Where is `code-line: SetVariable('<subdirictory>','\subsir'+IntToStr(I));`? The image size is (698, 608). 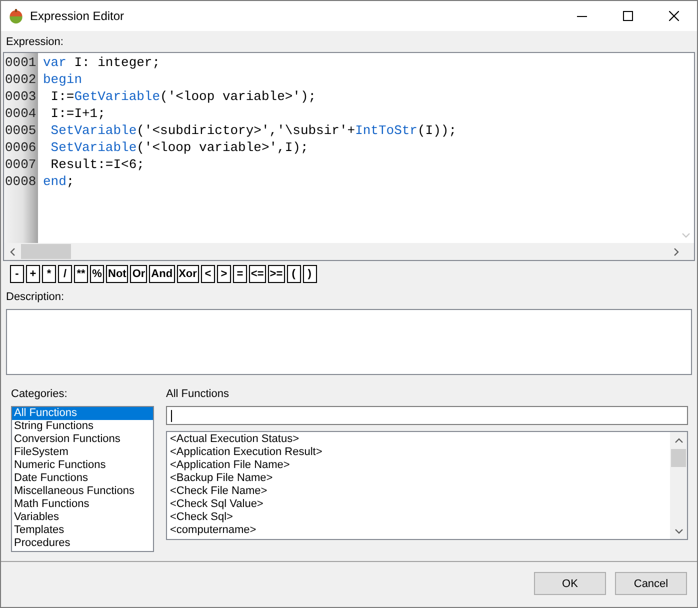
code-line: SetVariable('<subdirictory>','\subsir'+IntToStr(I)); is located at coordinates (253, 130).